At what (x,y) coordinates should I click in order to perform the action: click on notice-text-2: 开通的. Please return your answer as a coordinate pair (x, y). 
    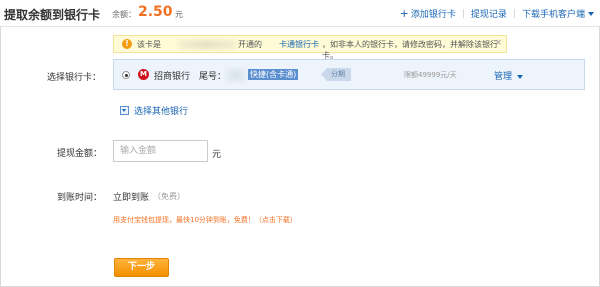
    Looking at the image, I should click on (250, 44).